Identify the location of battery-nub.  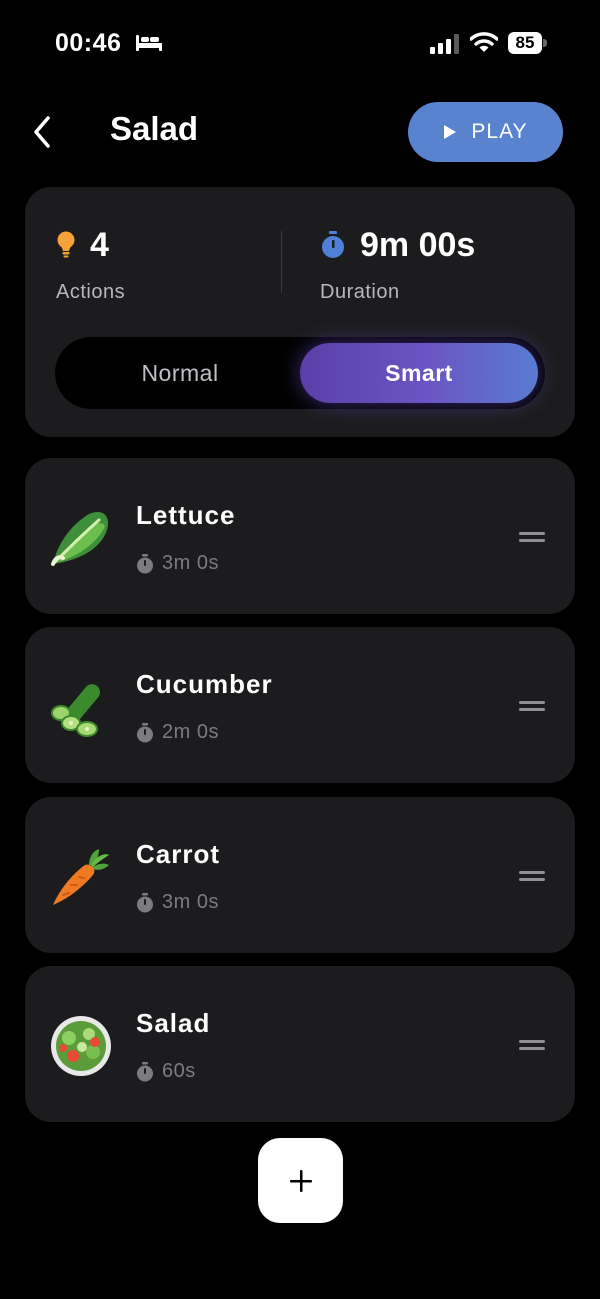
(545, 43).